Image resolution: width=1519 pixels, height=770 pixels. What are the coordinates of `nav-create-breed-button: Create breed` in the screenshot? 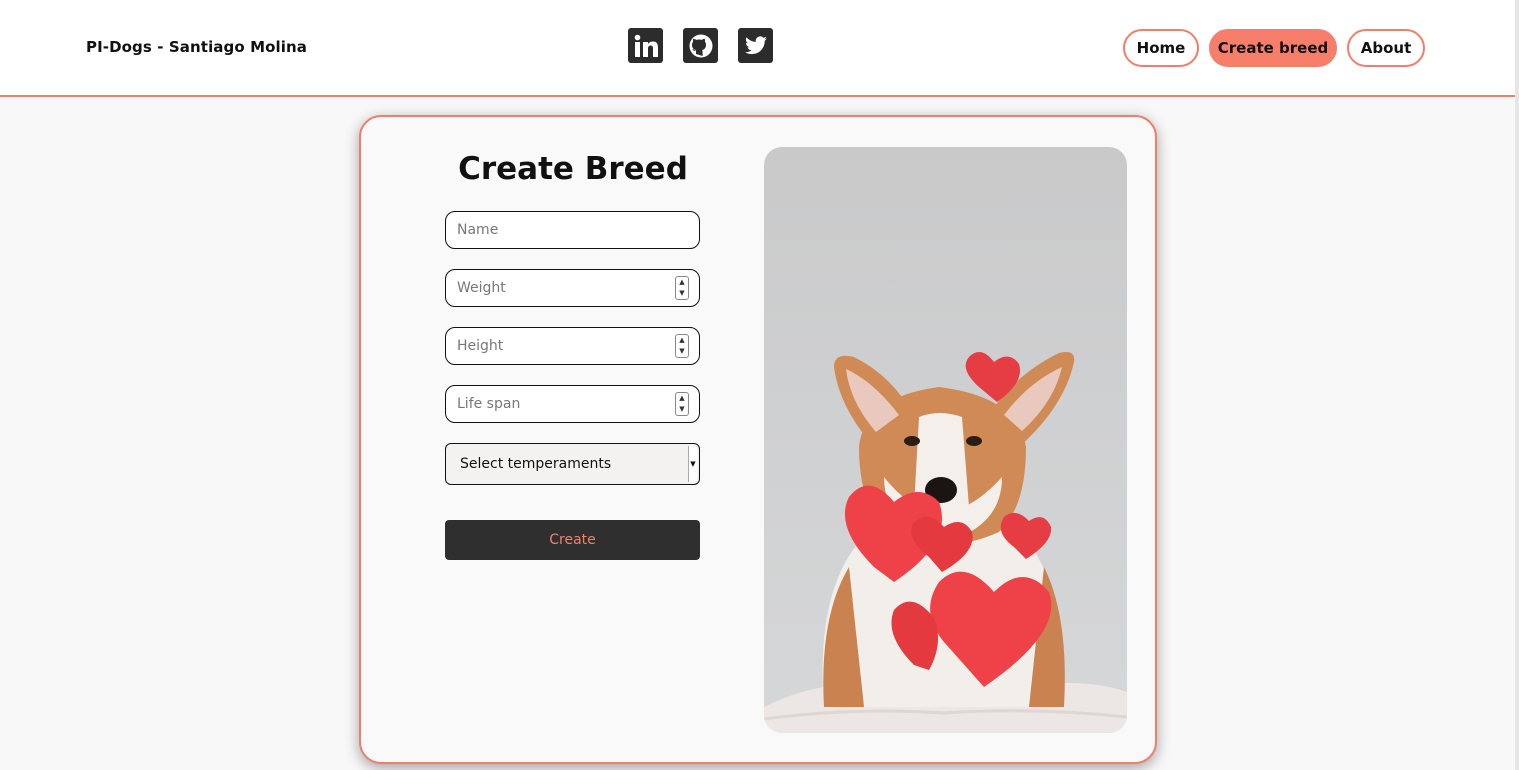 It's located at (1273, 48).